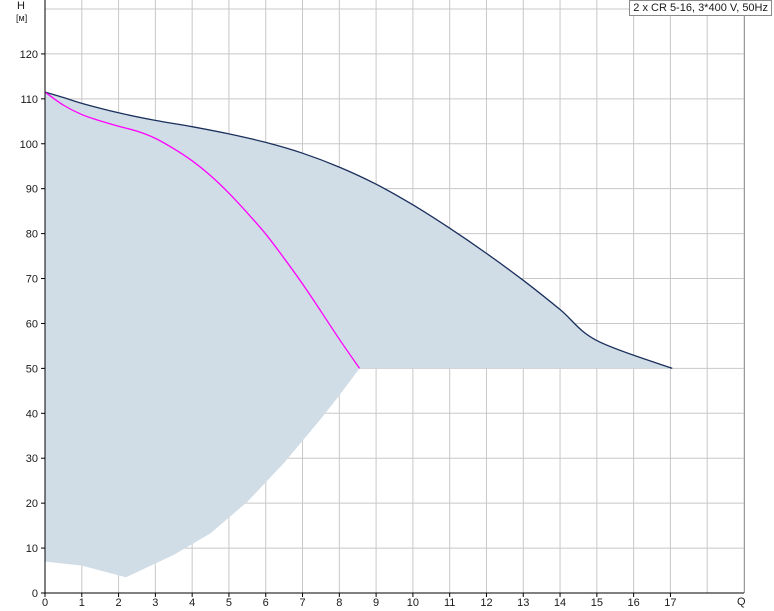  I want to click on y-tick-label: 50, so click(32, 369).